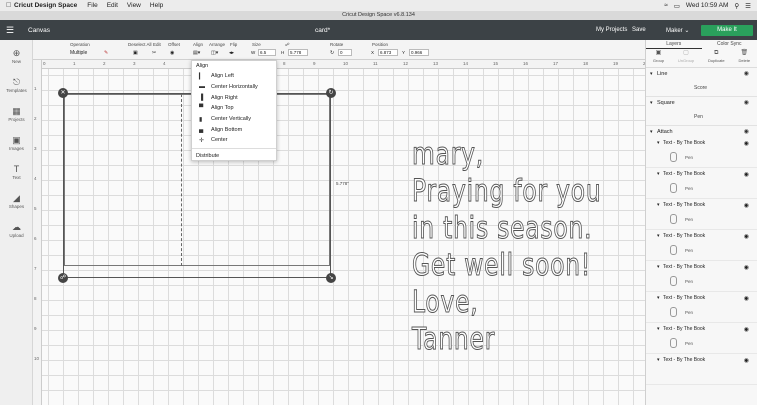  I want to click on center-horizontally-option: ▬ Center Horizontally, so click(234, 87).